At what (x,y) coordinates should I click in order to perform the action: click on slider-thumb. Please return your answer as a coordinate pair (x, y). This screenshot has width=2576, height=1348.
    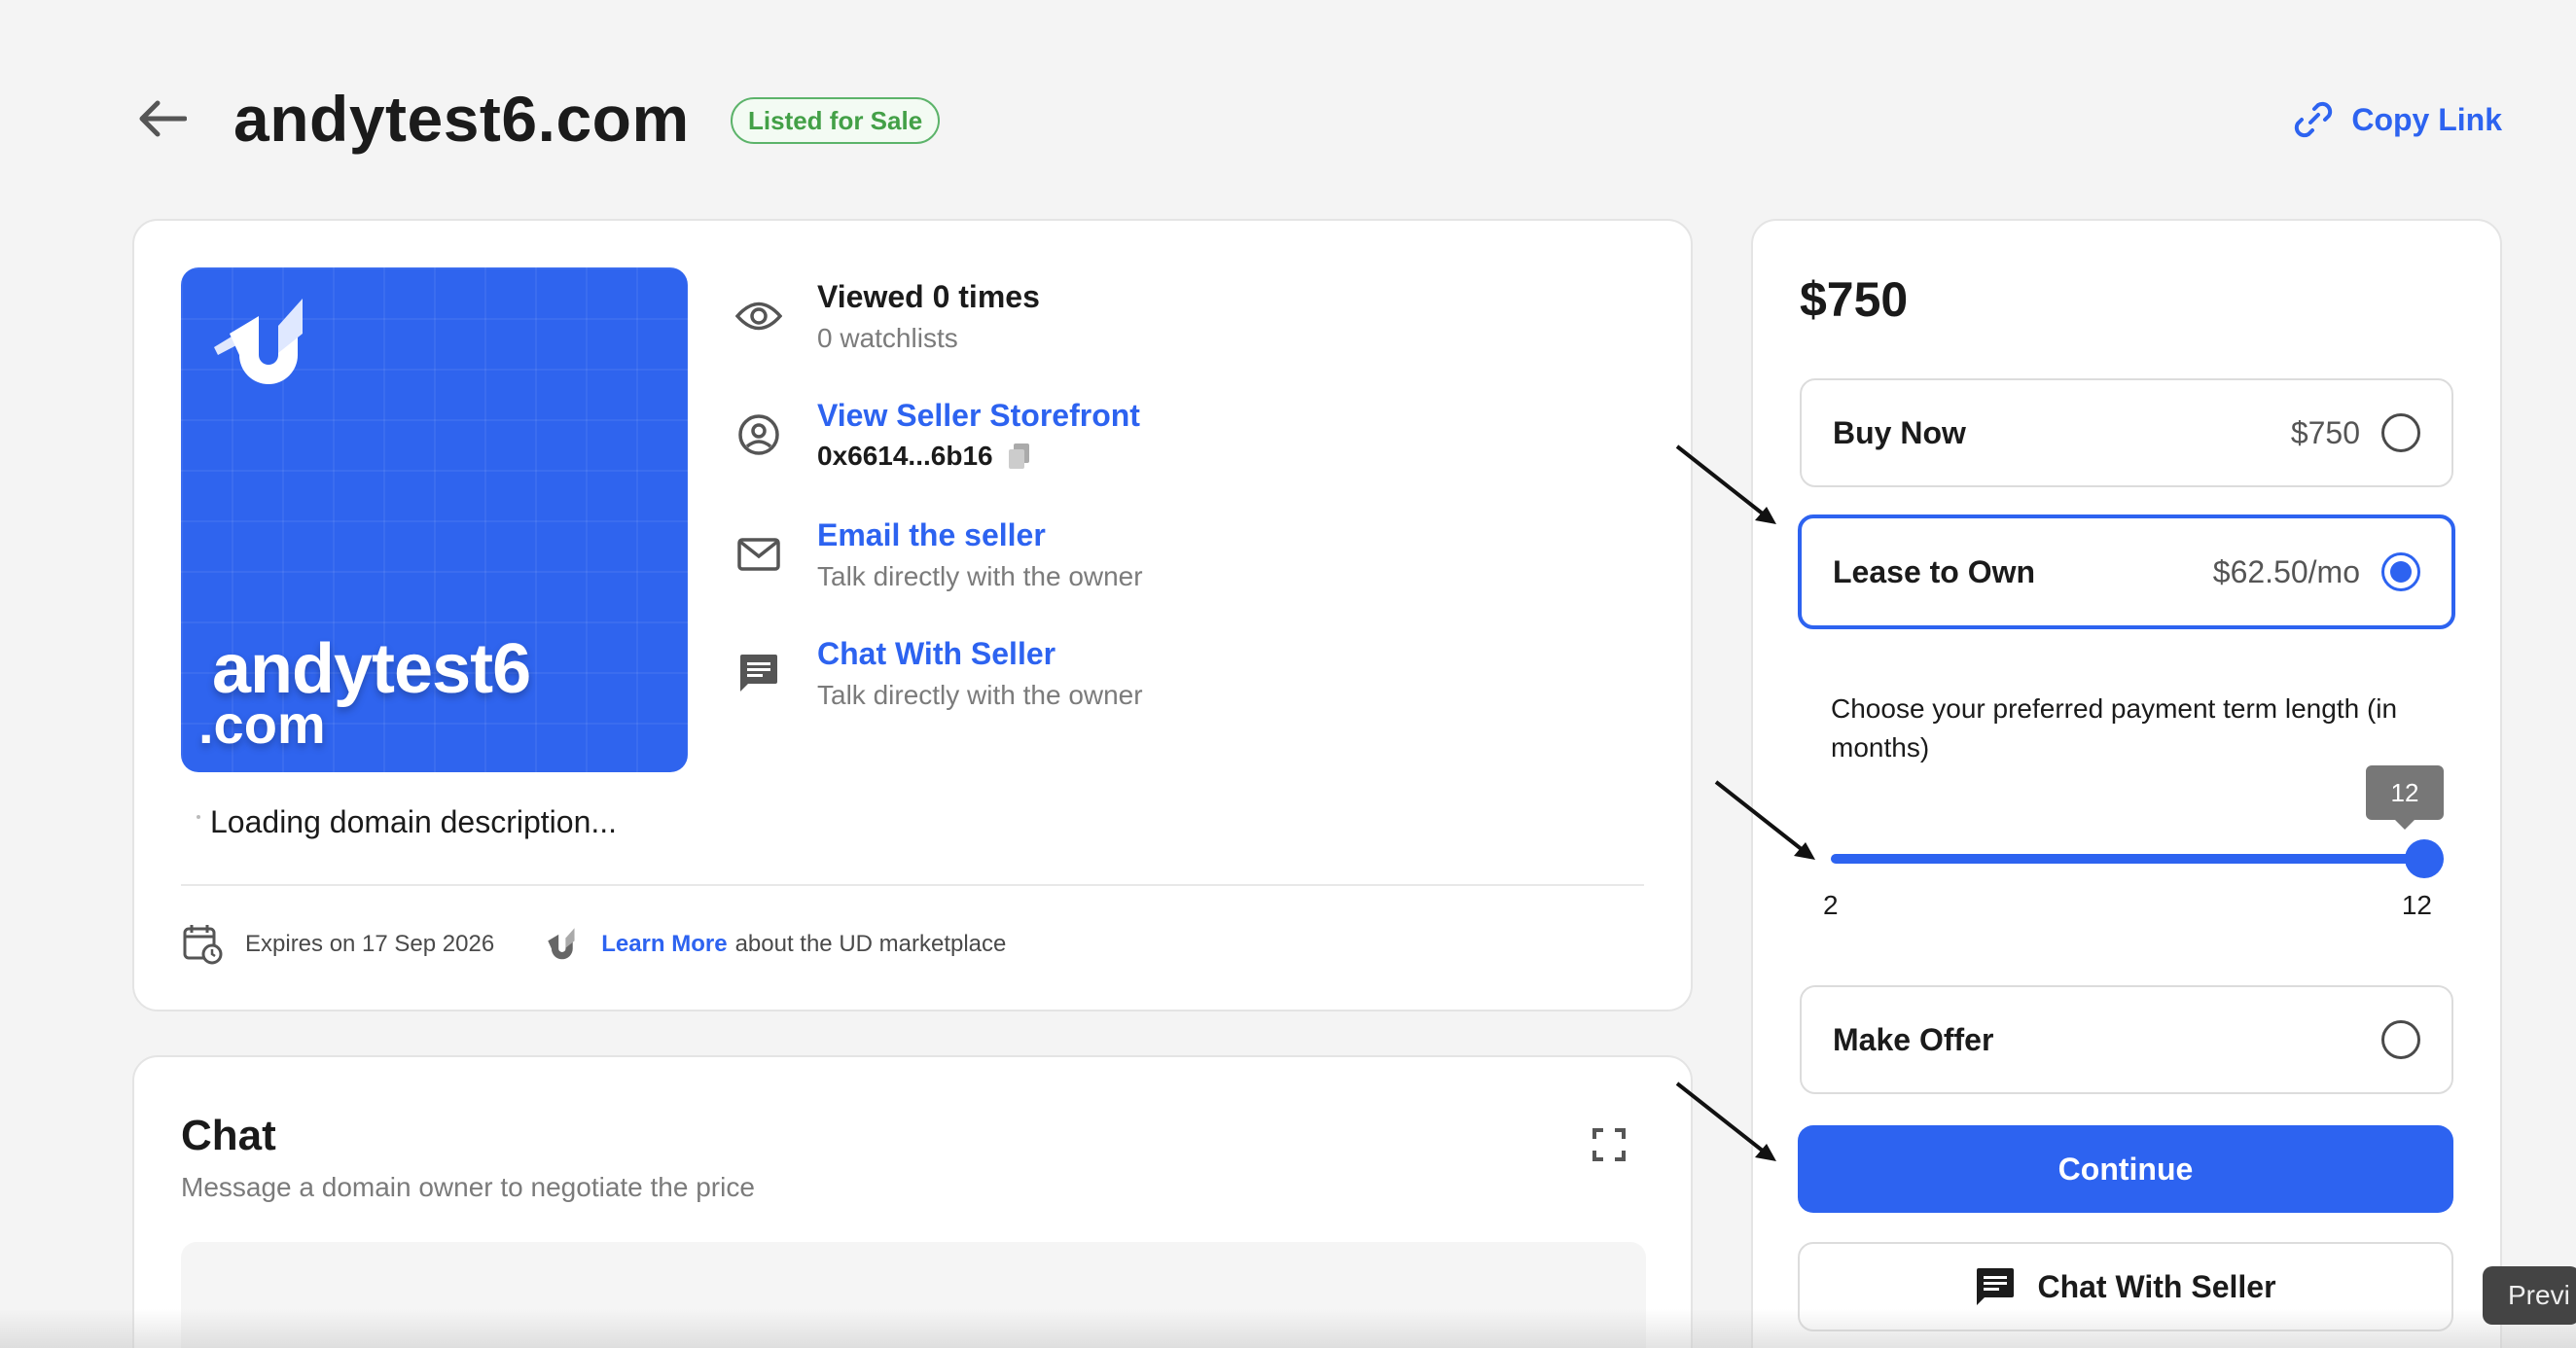
    Looking at the image, I should click on (2424, 858).